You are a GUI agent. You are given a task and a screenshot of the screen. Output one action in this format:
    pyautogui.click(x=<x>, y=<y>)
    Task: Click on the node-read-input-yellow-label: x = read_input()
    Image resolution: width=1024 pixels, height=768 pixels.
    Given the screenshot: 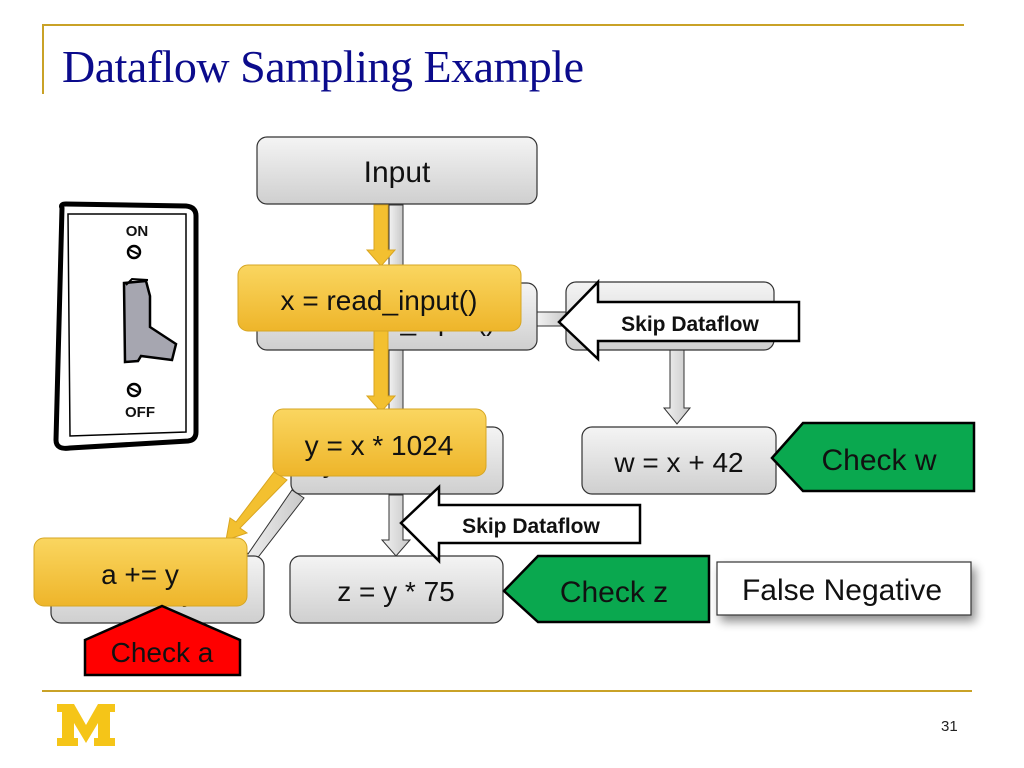 What is the action you would take?
    pyautogui.click(x=379, y=300)
    